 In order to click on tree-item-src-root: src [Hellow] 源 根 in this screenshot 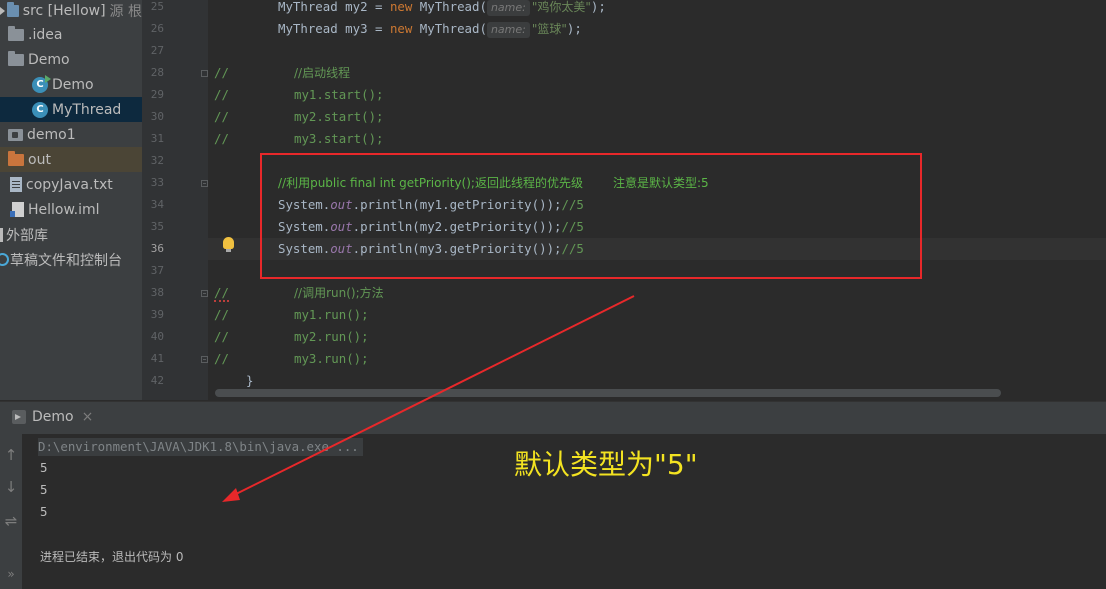, I will do `click(71, 11)`.